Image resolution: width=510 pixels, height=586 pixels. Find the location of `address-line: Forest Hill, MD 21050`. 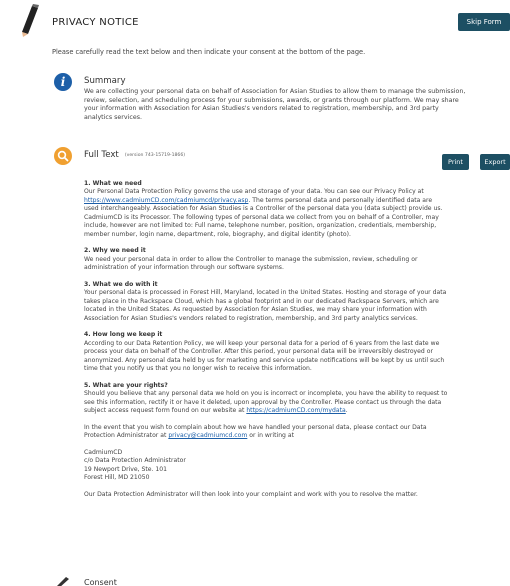

address-line: Forest Hill, MD 21050 is located at coordinates (117, 478).